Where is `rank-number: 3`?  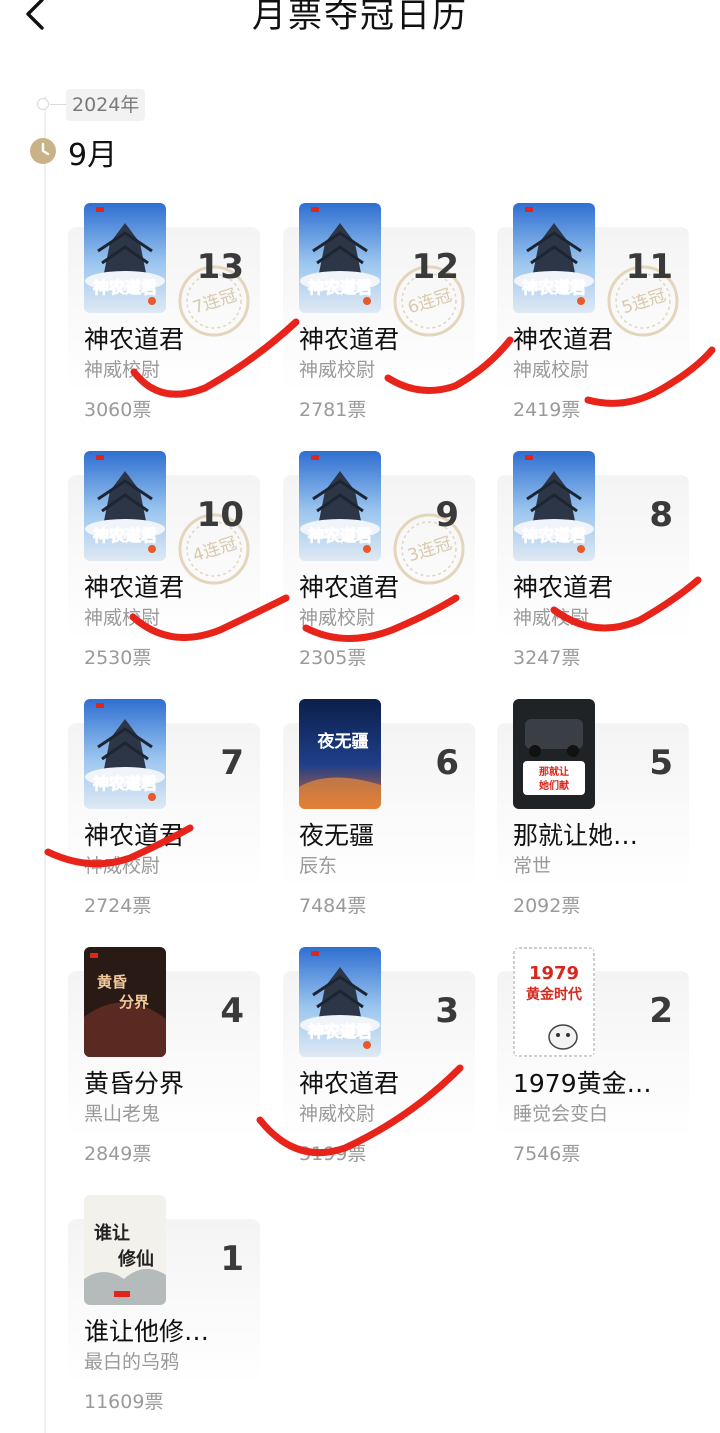
rank-number: 3 is located at coordinates (447, 1011).